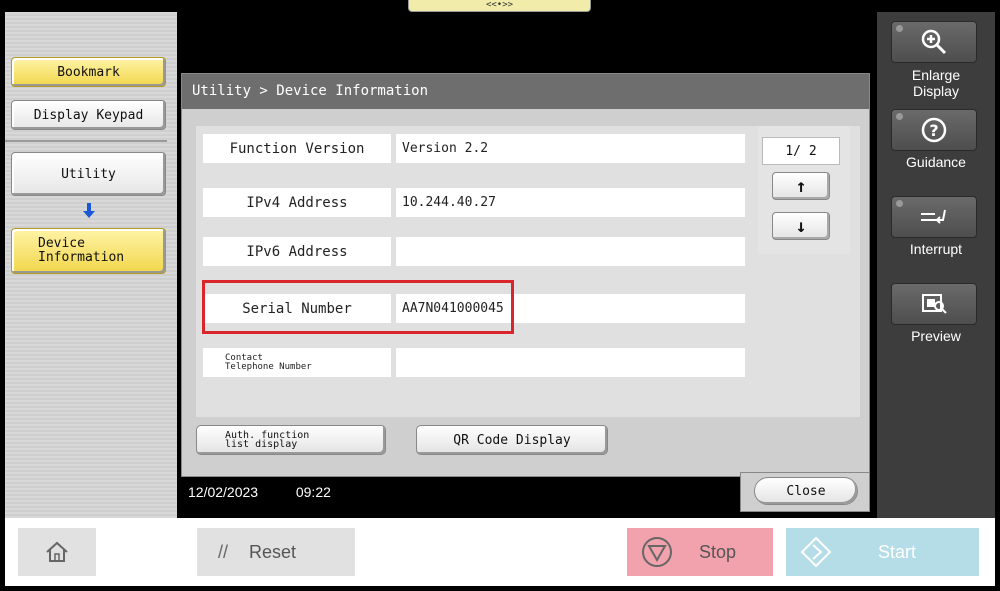  Describe the element at coordinates (718, 551) in the screenshot. I see `stop-label: Stop` at that location.